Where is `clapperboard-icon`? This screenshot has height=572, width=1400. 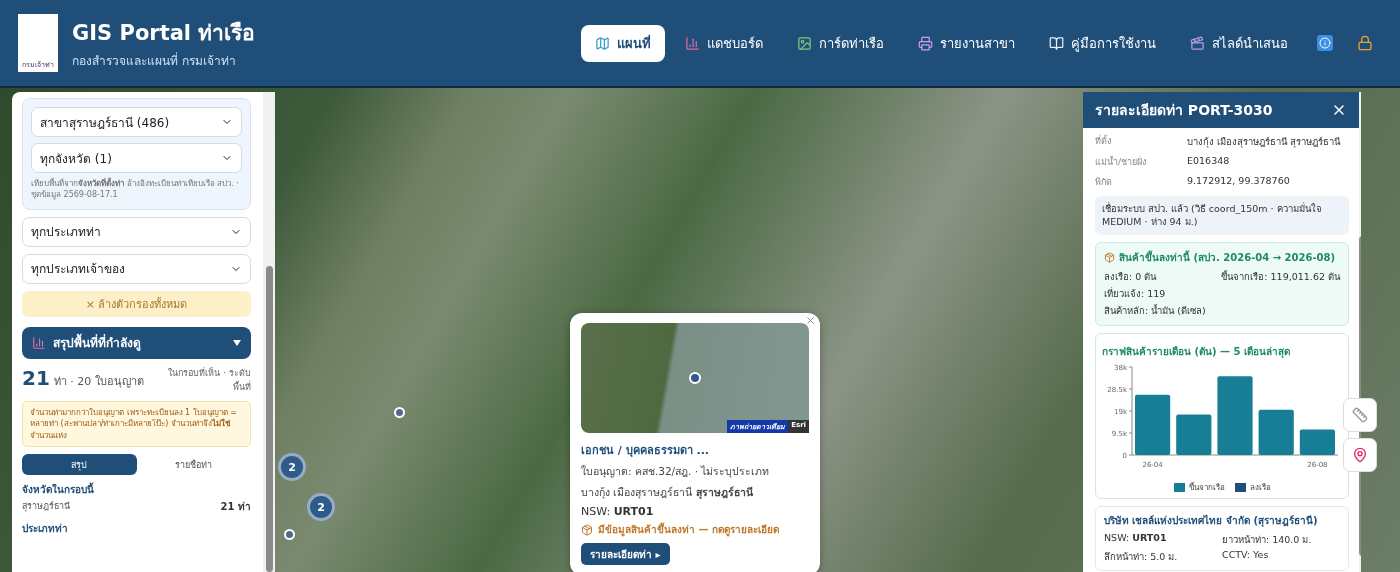 clapperboard-icon is located at coordinates (1197, 43).